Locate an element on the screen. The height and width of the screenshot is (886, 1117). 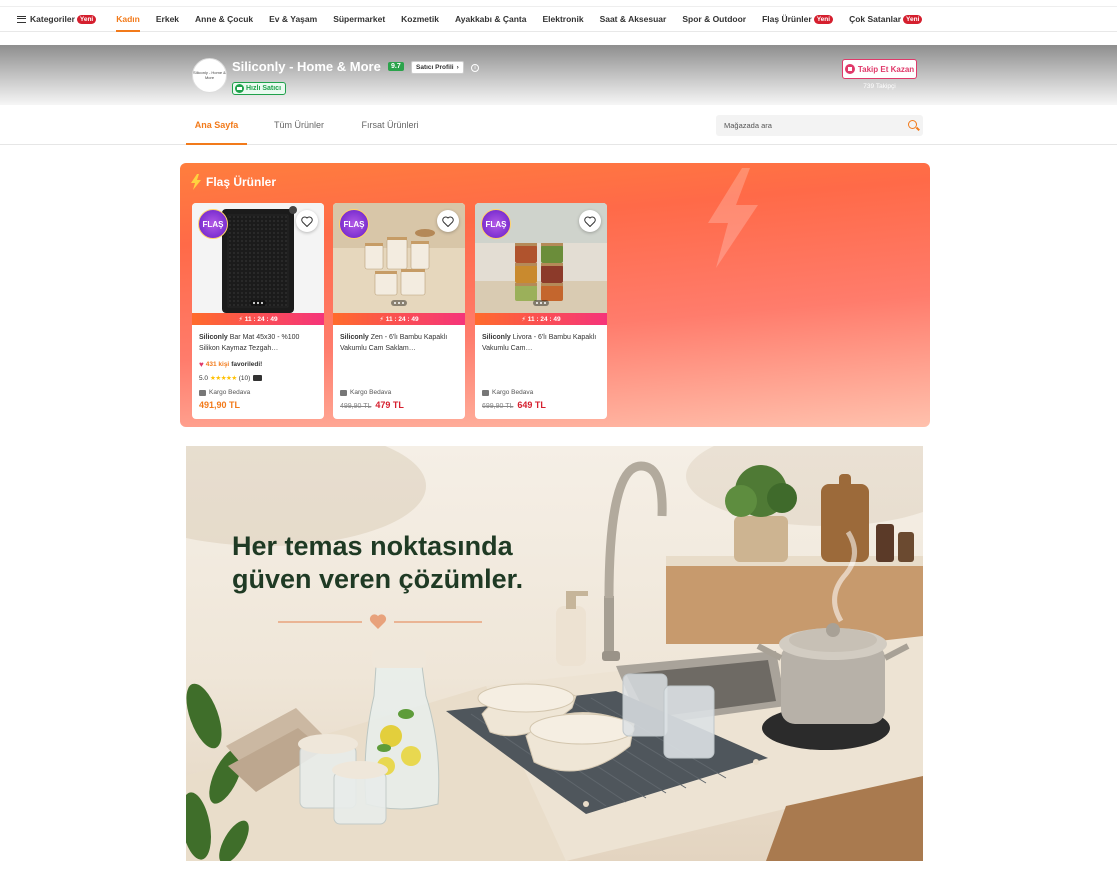
nav-item-kadin: Kadın is located at coordinates (128, 19).